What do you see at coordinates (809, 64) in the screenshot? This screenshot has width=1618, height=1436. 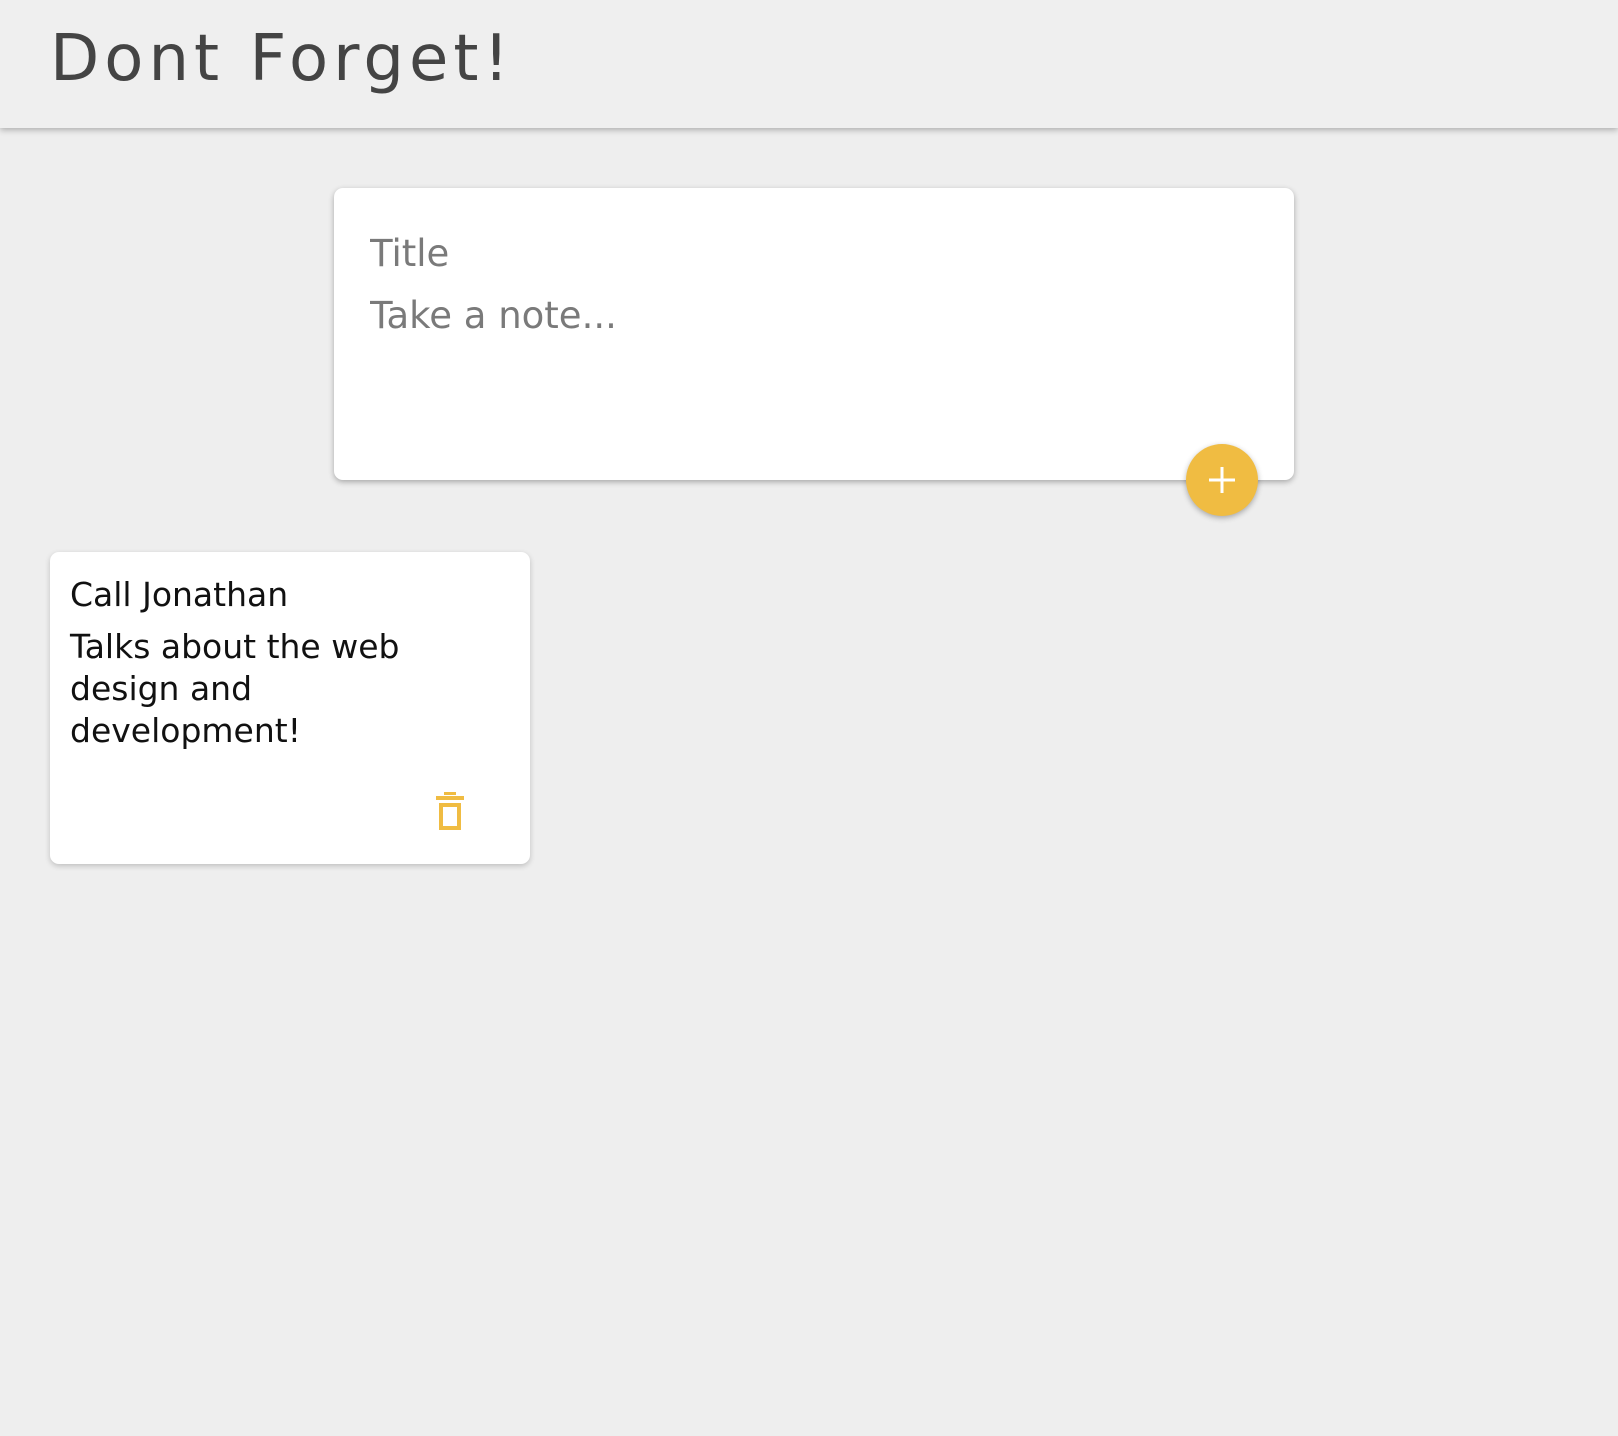 I see `app-header: Dont Forget!` at bounding box center [809, 64].